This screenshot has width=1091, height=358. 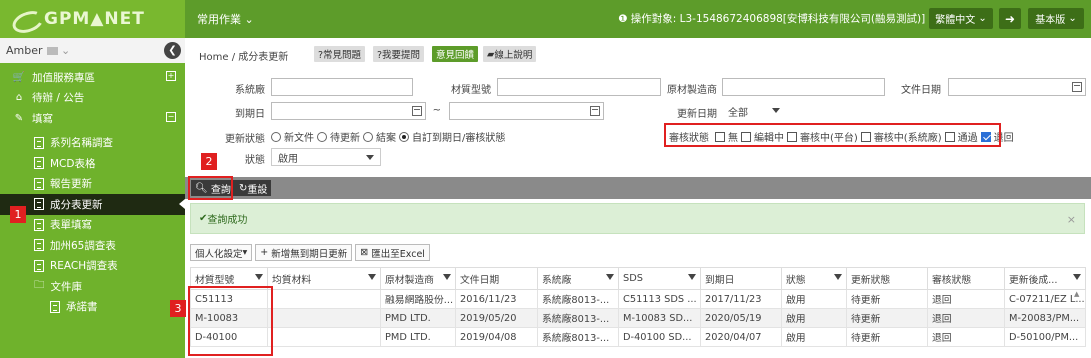 What do you see at coordinates (741, 278) in the screenshot?
I see `col-expiry: 到期日` at bounding box center [741, 278].